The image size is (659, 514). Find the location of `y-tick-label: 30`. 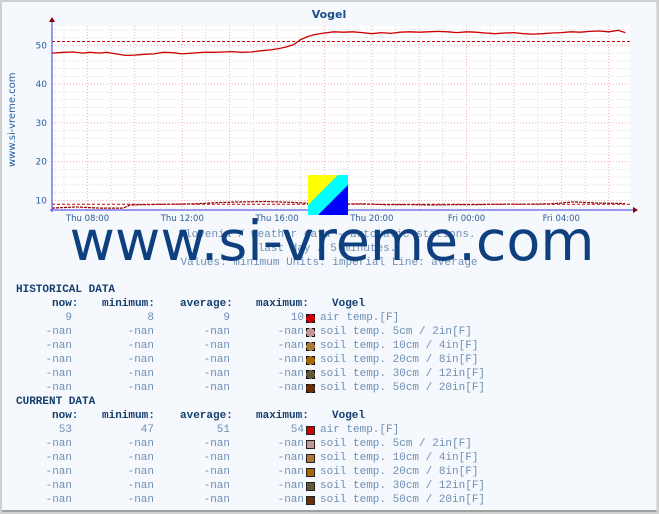

y-tick-label: 30 is located at coordinates (42, 124).